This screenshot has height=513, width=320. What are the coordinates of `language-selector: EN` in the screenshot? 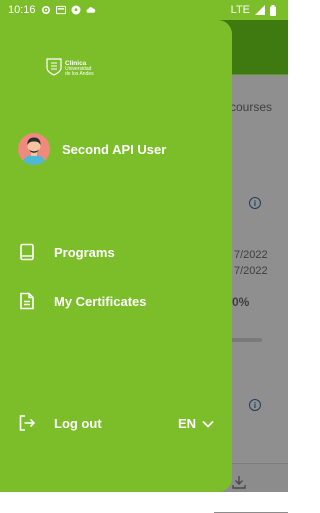 It's located at (196, 423).